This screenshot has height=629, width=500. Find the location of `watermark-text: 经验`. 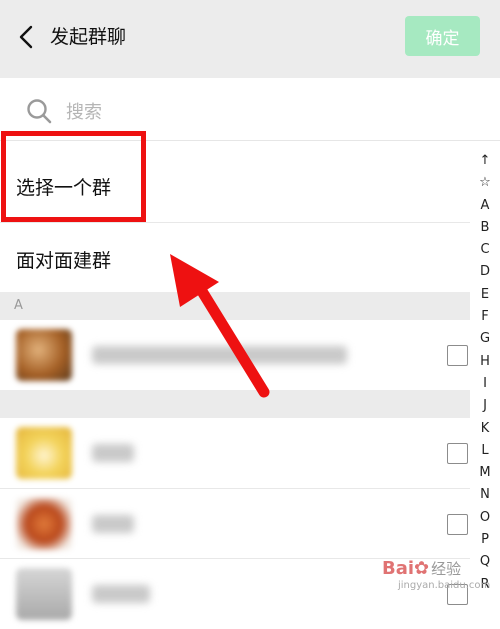

watermark-text: 经验 is located at coordinates (446, 568).